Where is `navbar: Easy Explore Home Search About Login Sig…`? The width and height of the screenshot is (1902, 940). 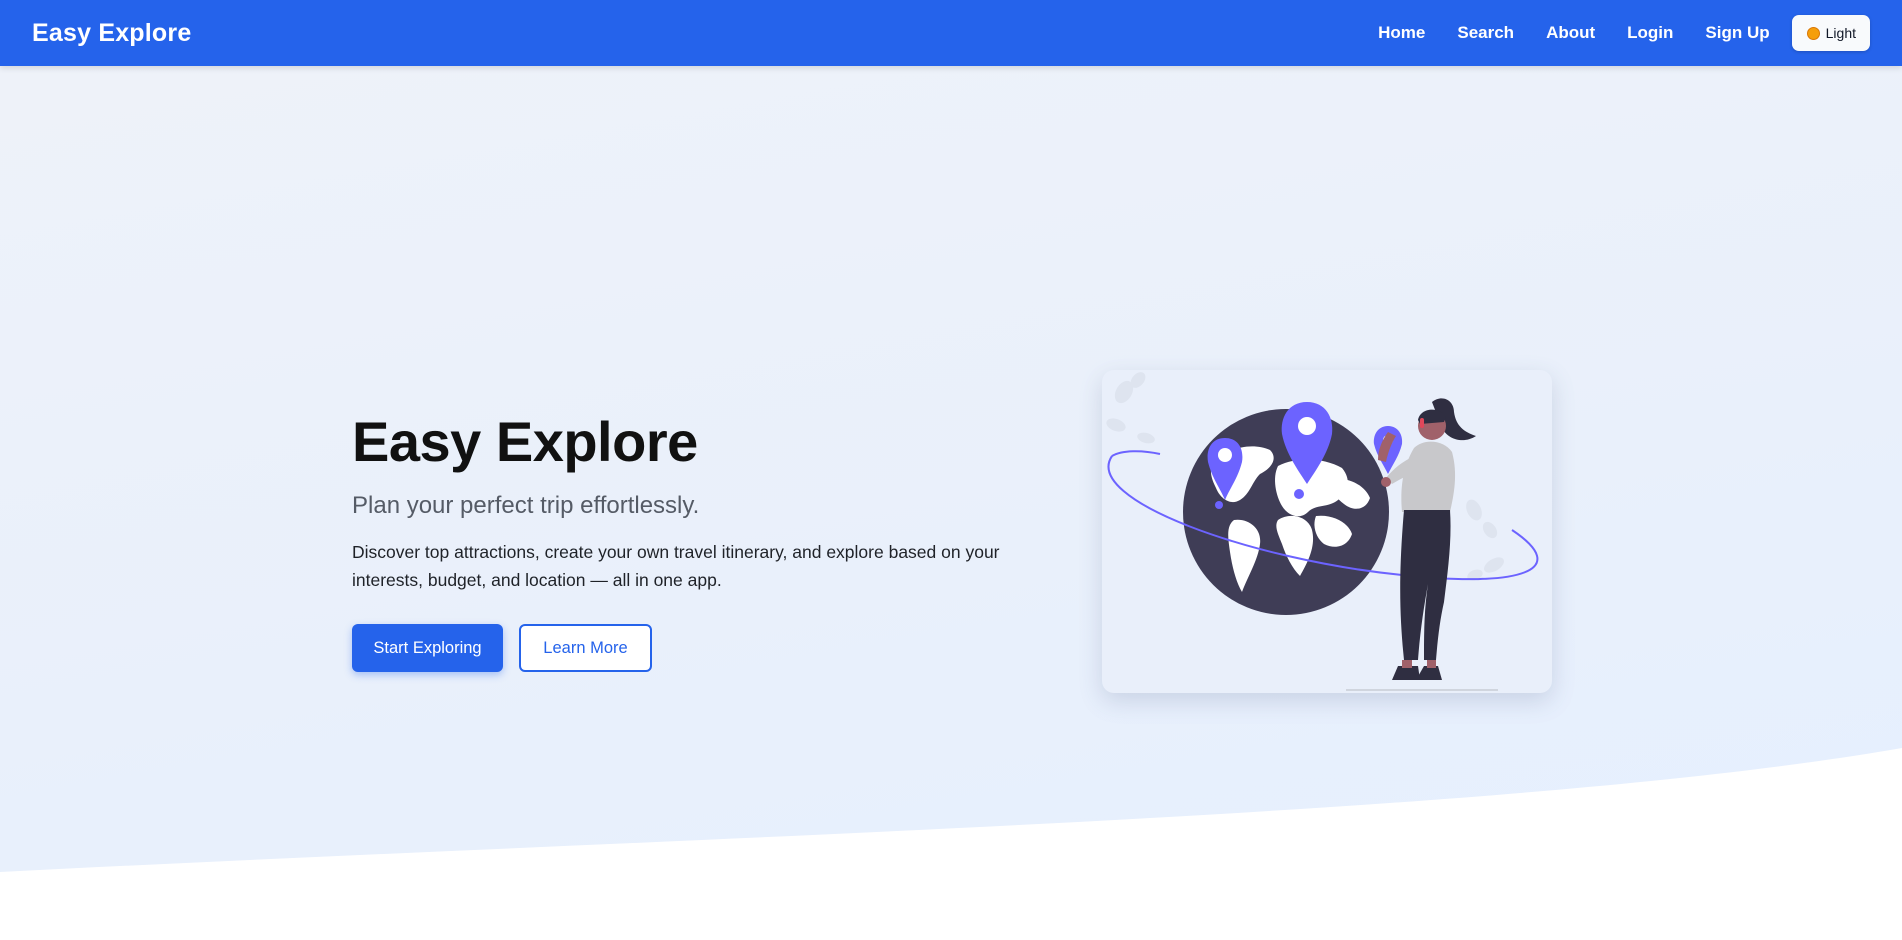
navbar: Easy Explore Home Search About Login Sig… is located at coordinates (951, 33).